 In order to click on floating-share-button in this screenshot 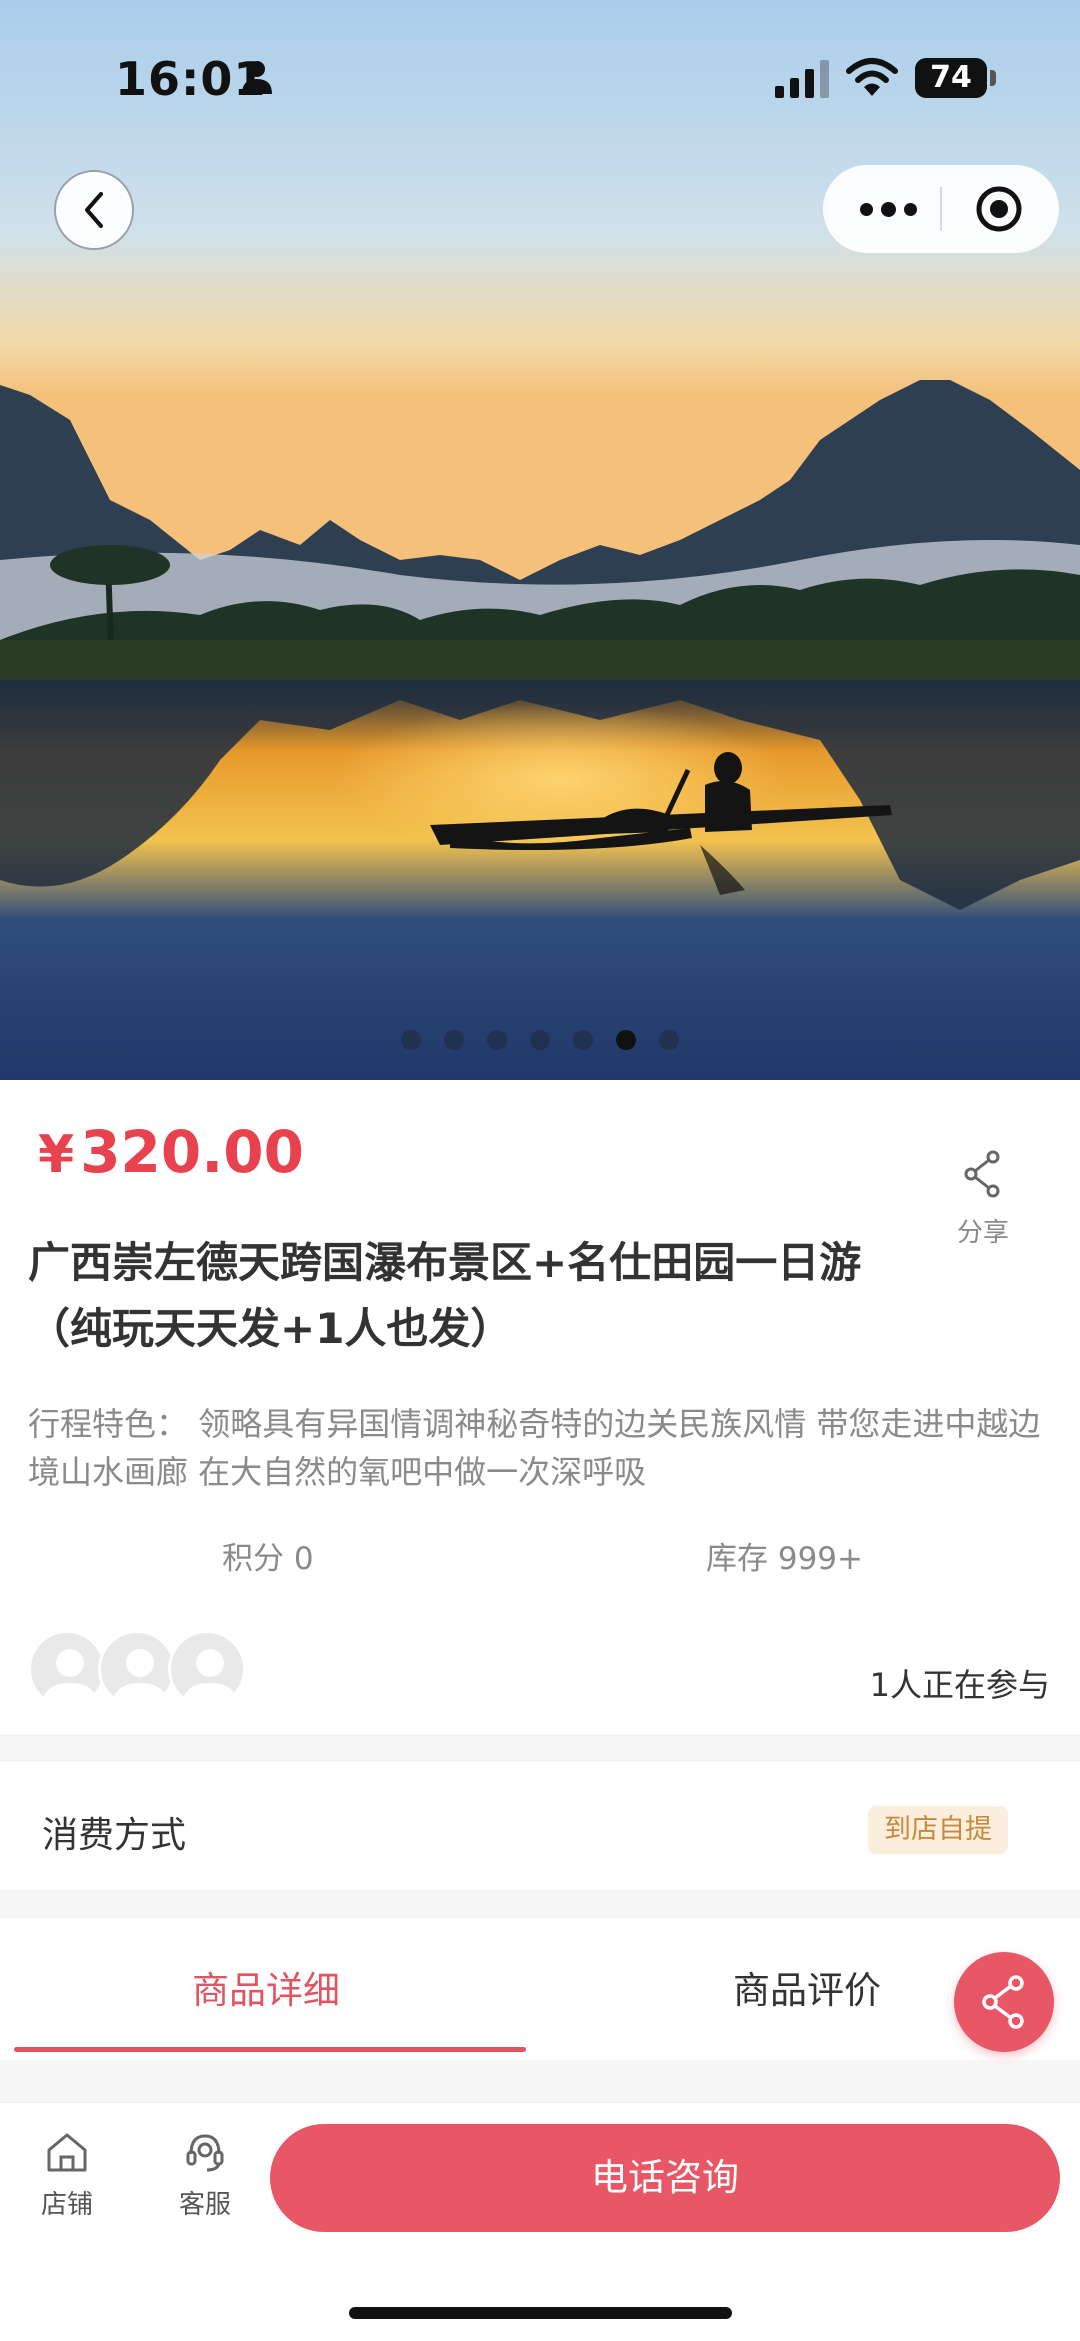, I will do `click(1004, 2002)`.